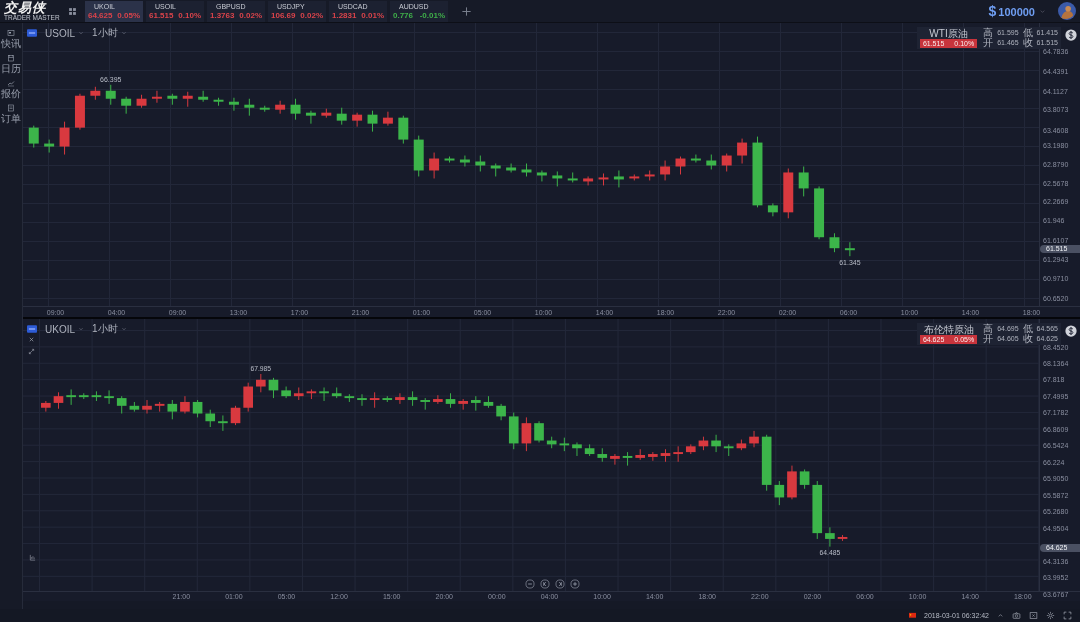 Image resolution: width=1080 pixels, height=622 pixels. Describe the element at coordinates (575, 584) in the screenshot. I see `zoom-in-icon` at that location.